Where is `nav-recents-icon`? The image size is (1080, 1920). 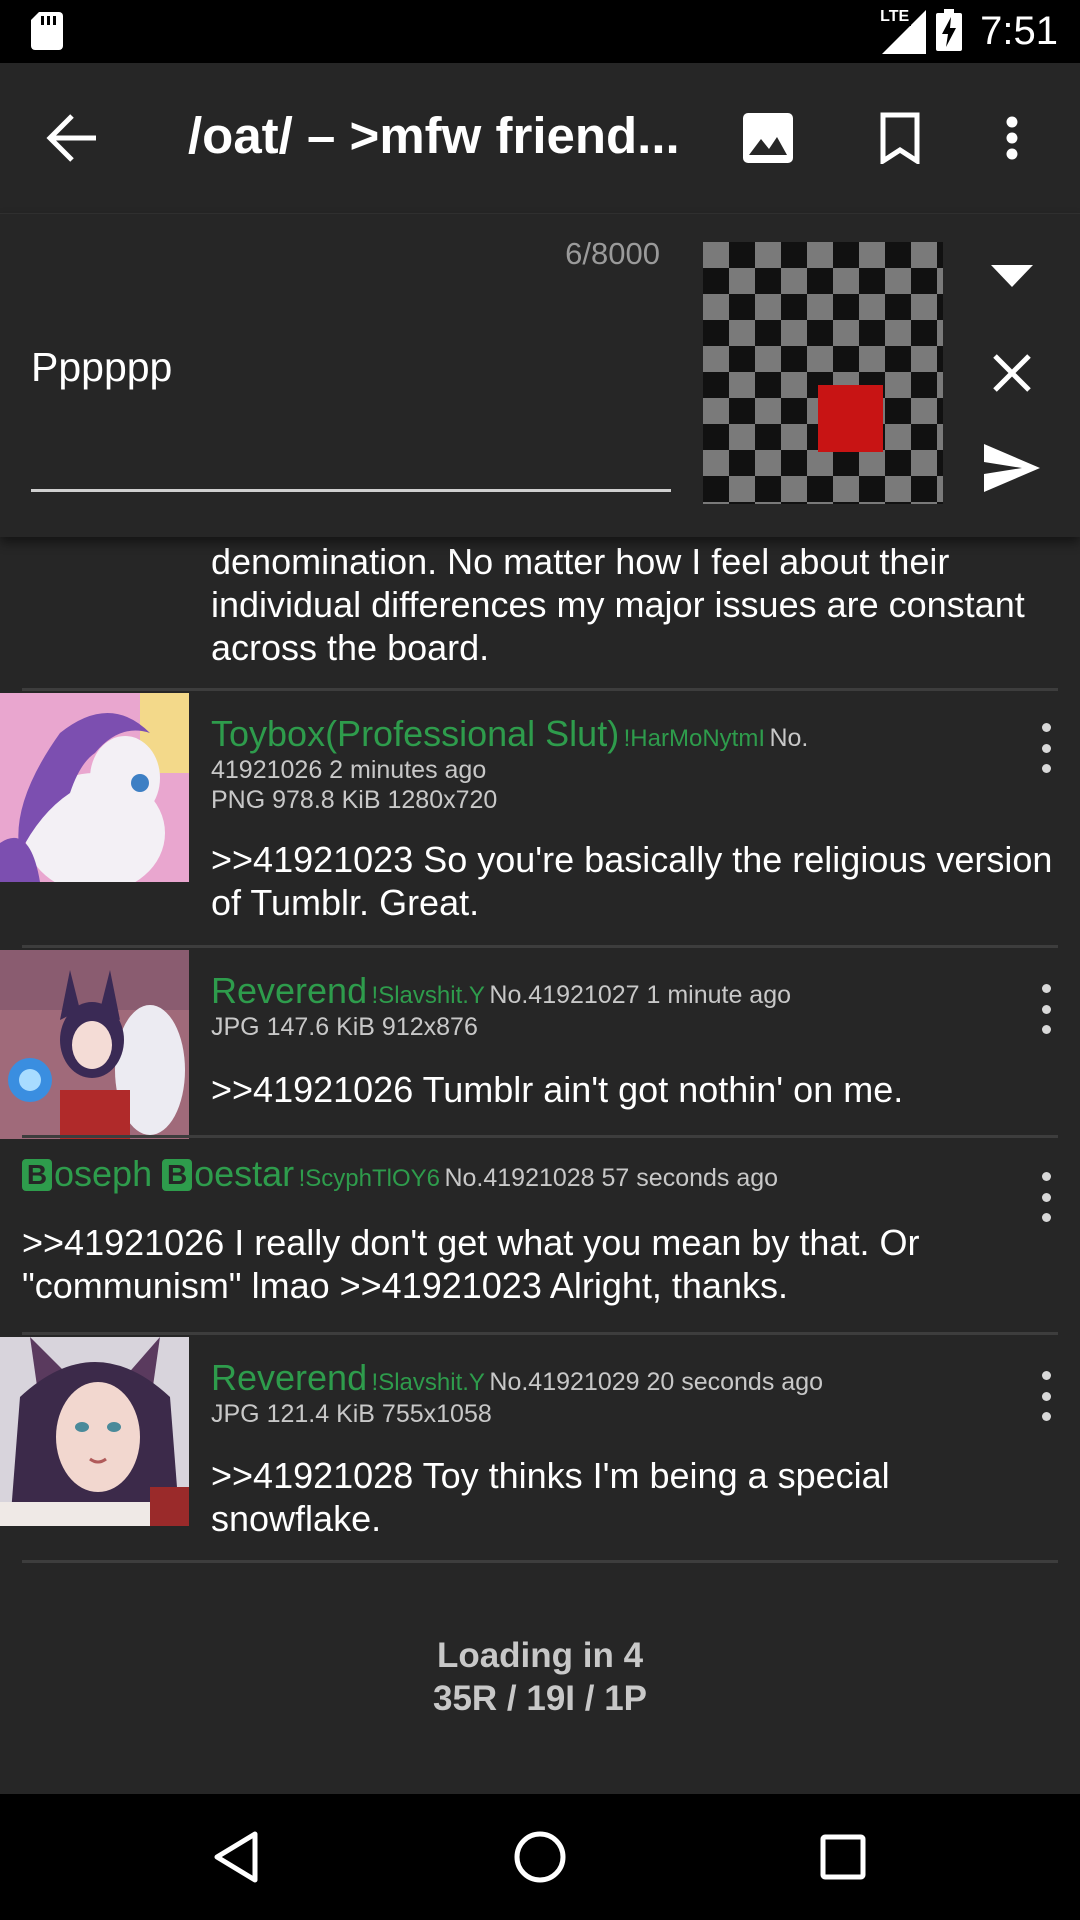
nav-recents-icon is located at coordinates (843, 1857).